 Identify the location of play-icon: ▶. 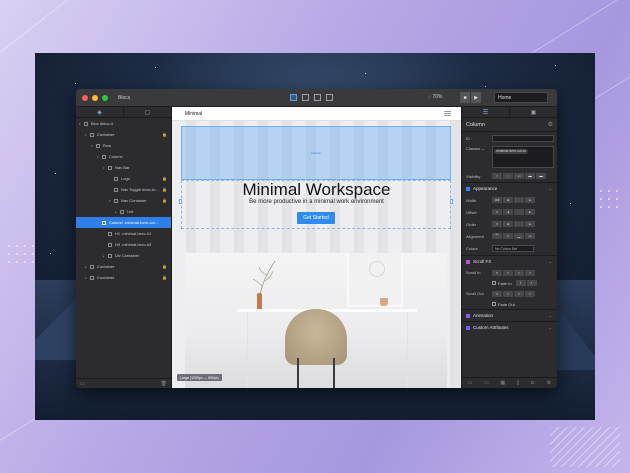
(476, 97).